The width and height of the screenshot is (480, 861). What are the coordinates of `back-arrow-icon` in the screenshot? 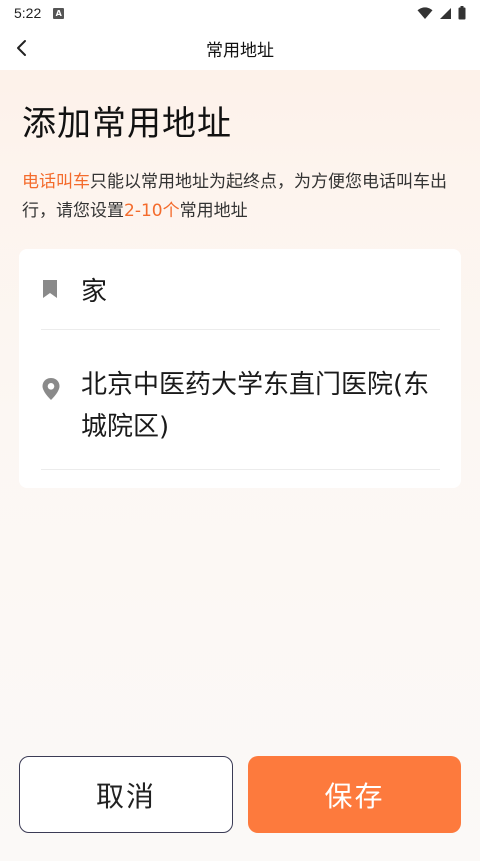 It's located at (21, 48).